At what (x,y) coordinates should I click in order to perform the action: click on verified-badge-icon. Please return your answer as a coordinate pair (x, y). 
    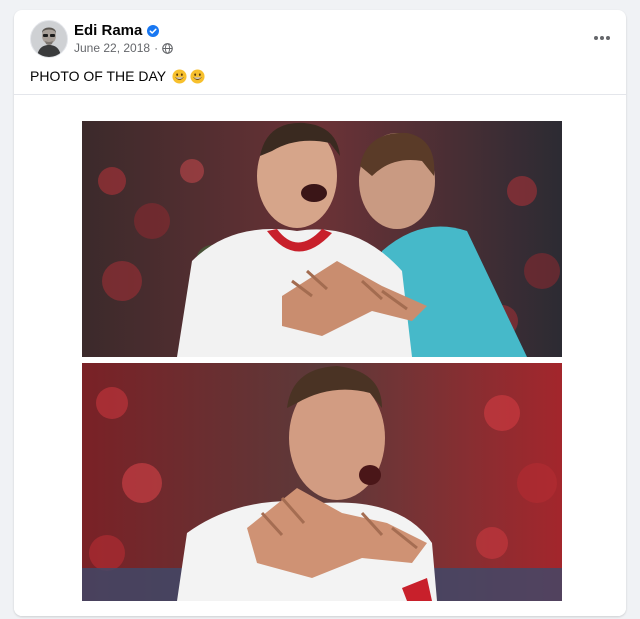
    Looking at the image, I should click on (153, 30).